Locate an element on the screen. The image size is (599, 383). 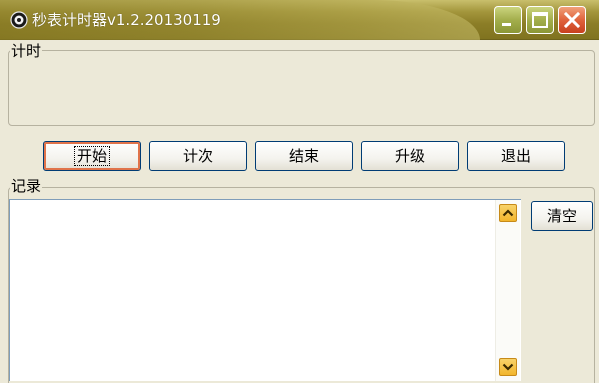
start-button-label: 开始 is located at coordinates (91, 156).